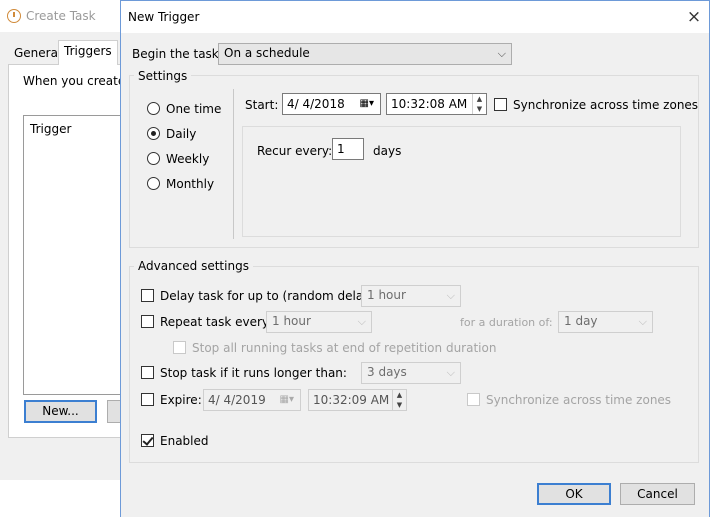 This screenshot has width=710, height=517. Describe the element at coordinates (216, 322) in the screenshot. I see `repeat-label: Repeat task every:` at that location.